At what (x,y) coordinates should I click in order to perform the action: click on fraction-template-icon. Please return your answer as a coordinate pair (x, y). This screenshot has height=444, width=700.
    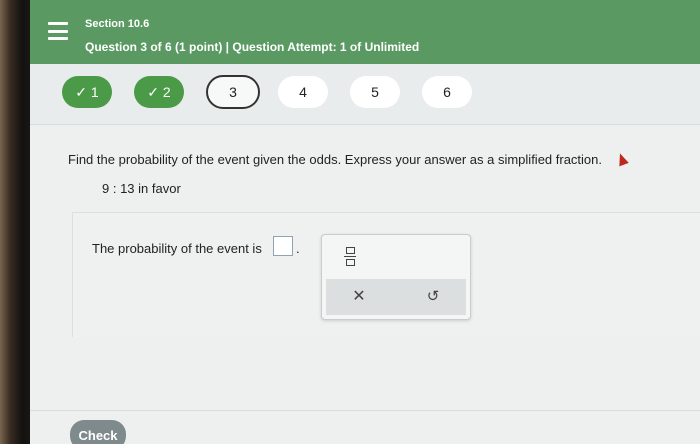
    Looking at the image, I should click on (350, 258).